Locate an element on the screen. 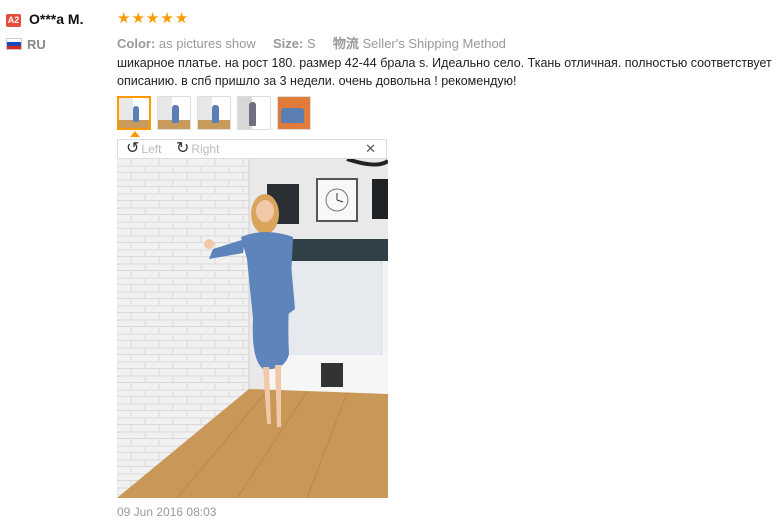 The image size is (784, 524). rotate-left-label: Left is located at coordinates (151, 149).